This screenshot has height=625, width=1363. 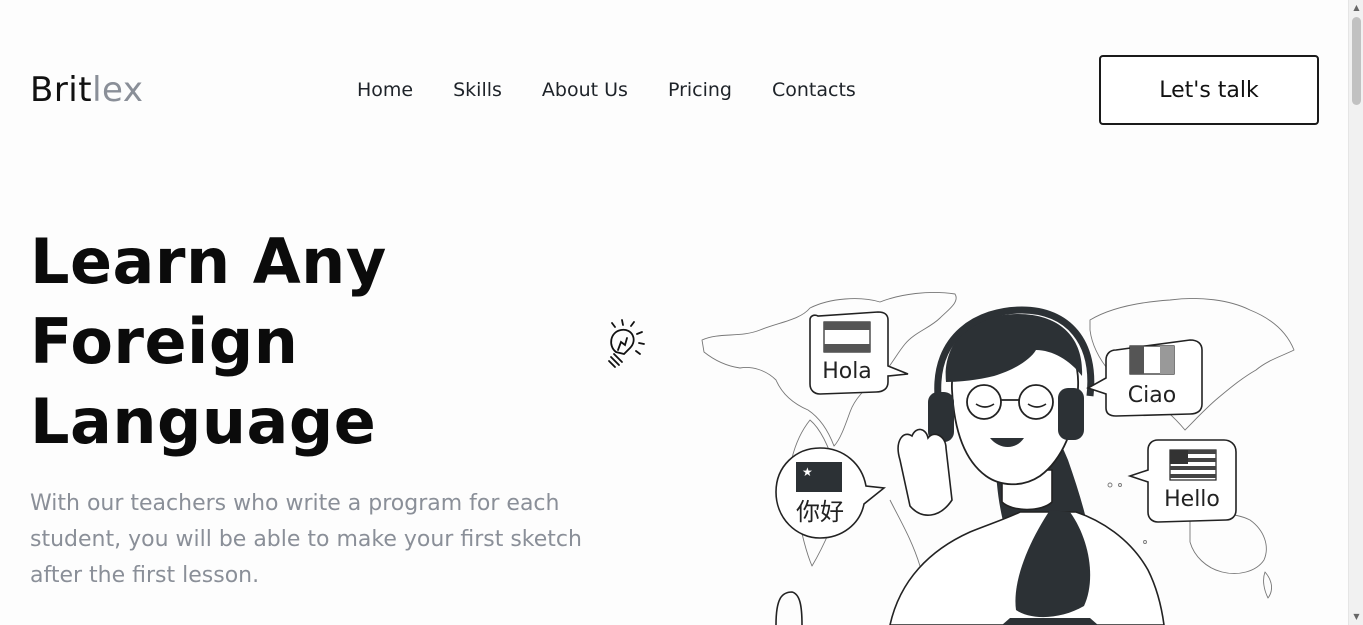 I want to click on ciao-speech-bubble: Ciao, so click(x=1144, y=378).